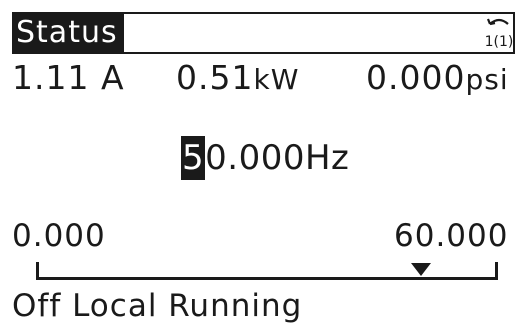  What do you see at coordinates (112, 77) in the screenshot?
I see `readout-current-unit: A` at bounding box center [112, 77].